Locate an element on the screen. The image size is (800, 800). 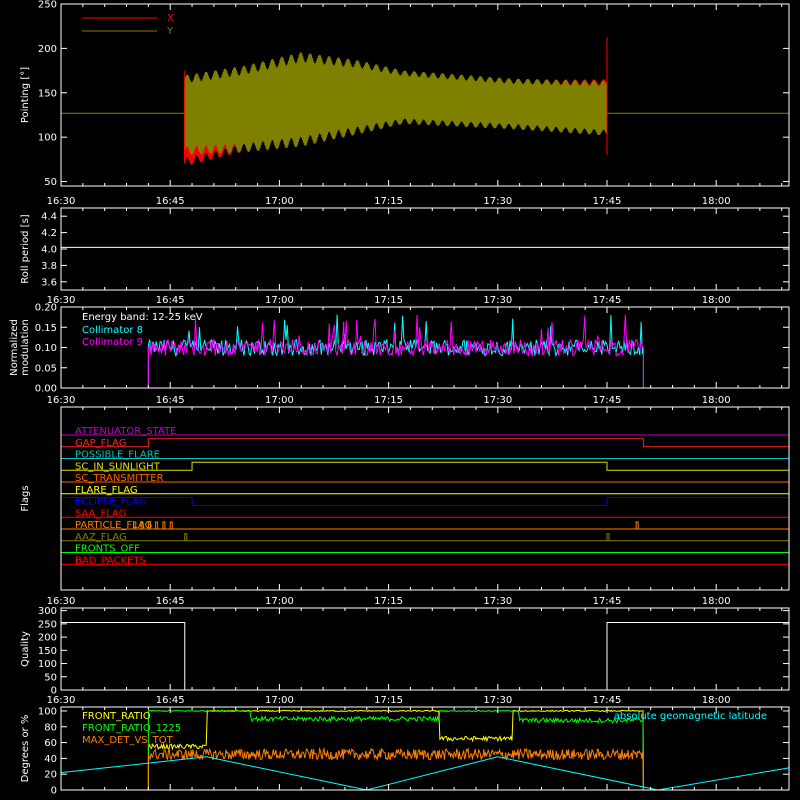
flags-xtick-label: 16:45 is located at coordinates (170, 601).